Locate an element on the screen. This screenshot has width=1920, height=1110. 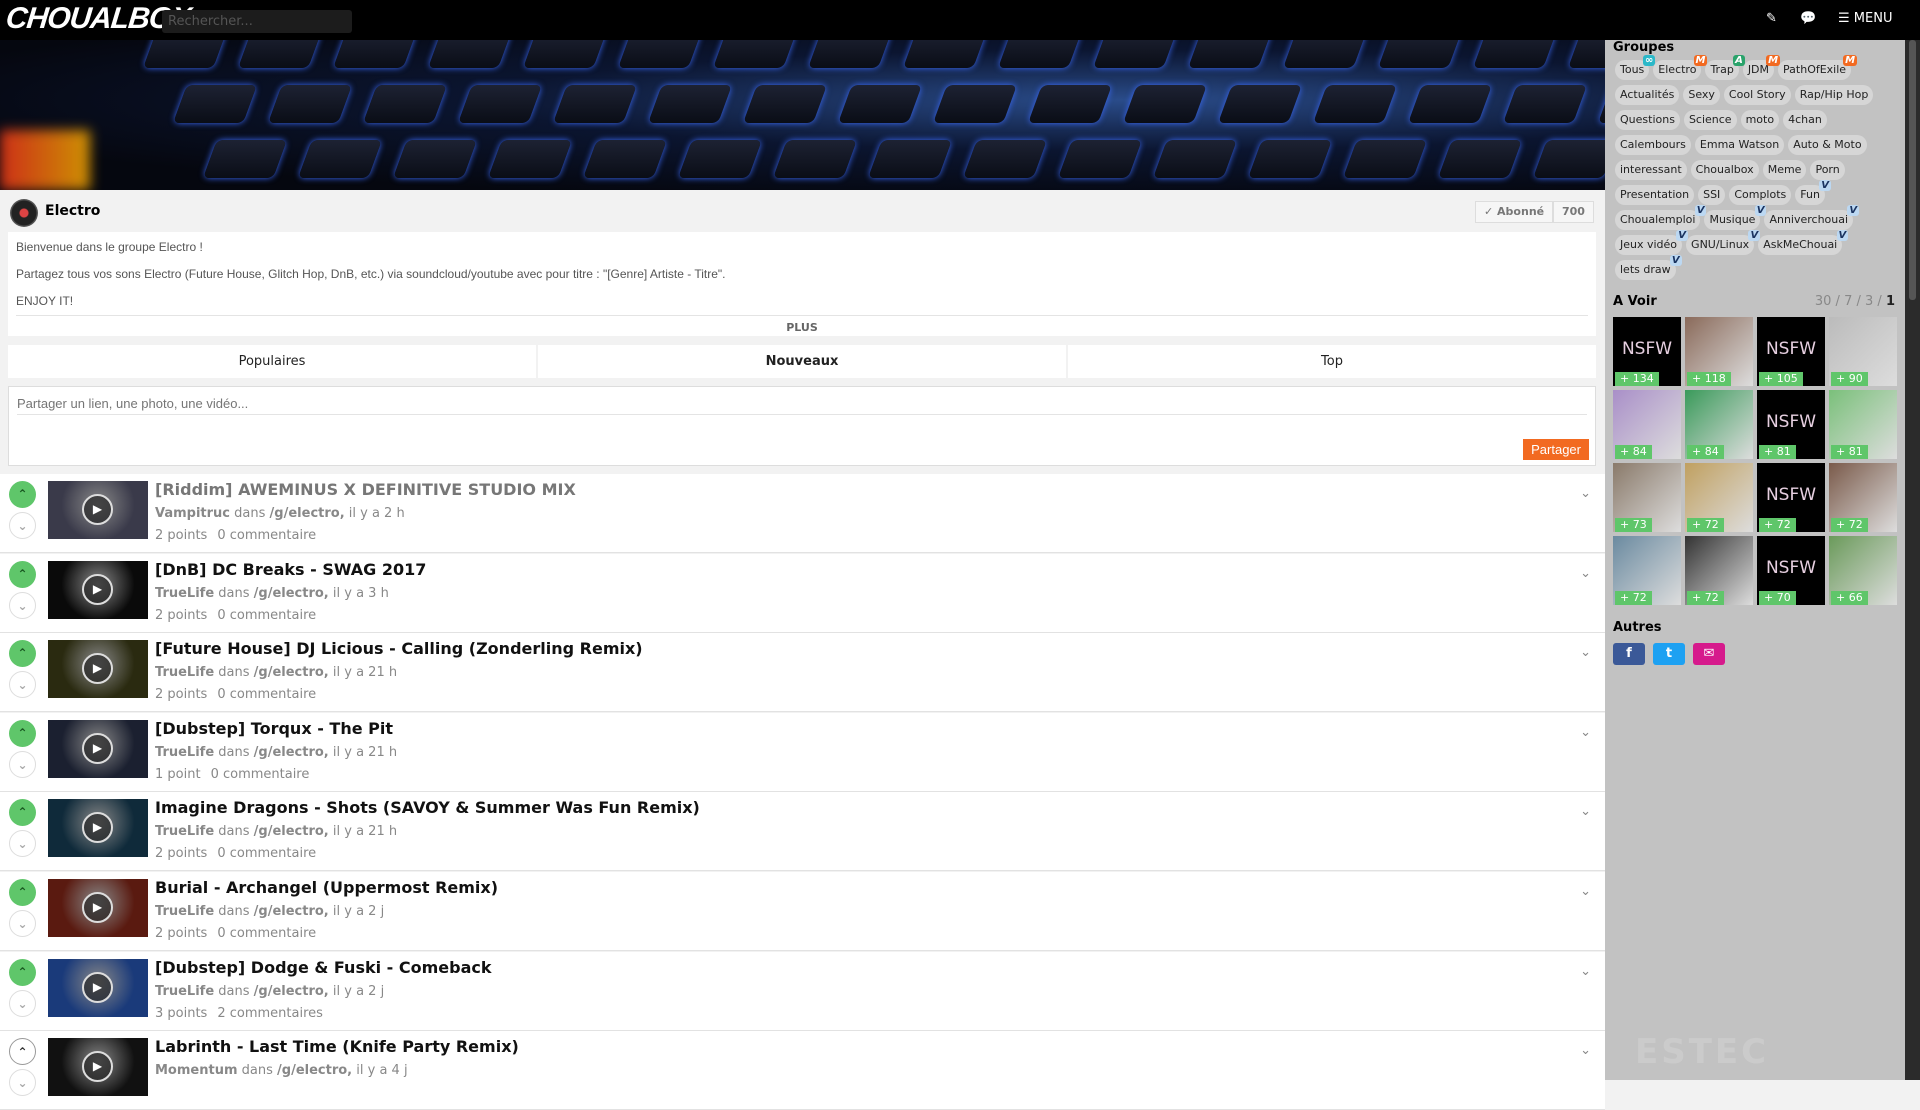
post-author: Momentum is located at coordinates (196, 1070).